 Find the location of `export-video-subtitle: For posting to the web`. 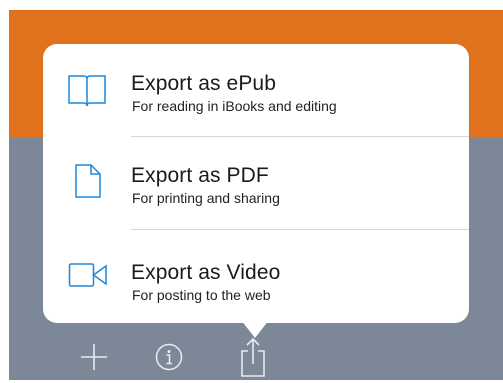

export-video-subtitle: For posting to the web is located at coordinates (201, 295).